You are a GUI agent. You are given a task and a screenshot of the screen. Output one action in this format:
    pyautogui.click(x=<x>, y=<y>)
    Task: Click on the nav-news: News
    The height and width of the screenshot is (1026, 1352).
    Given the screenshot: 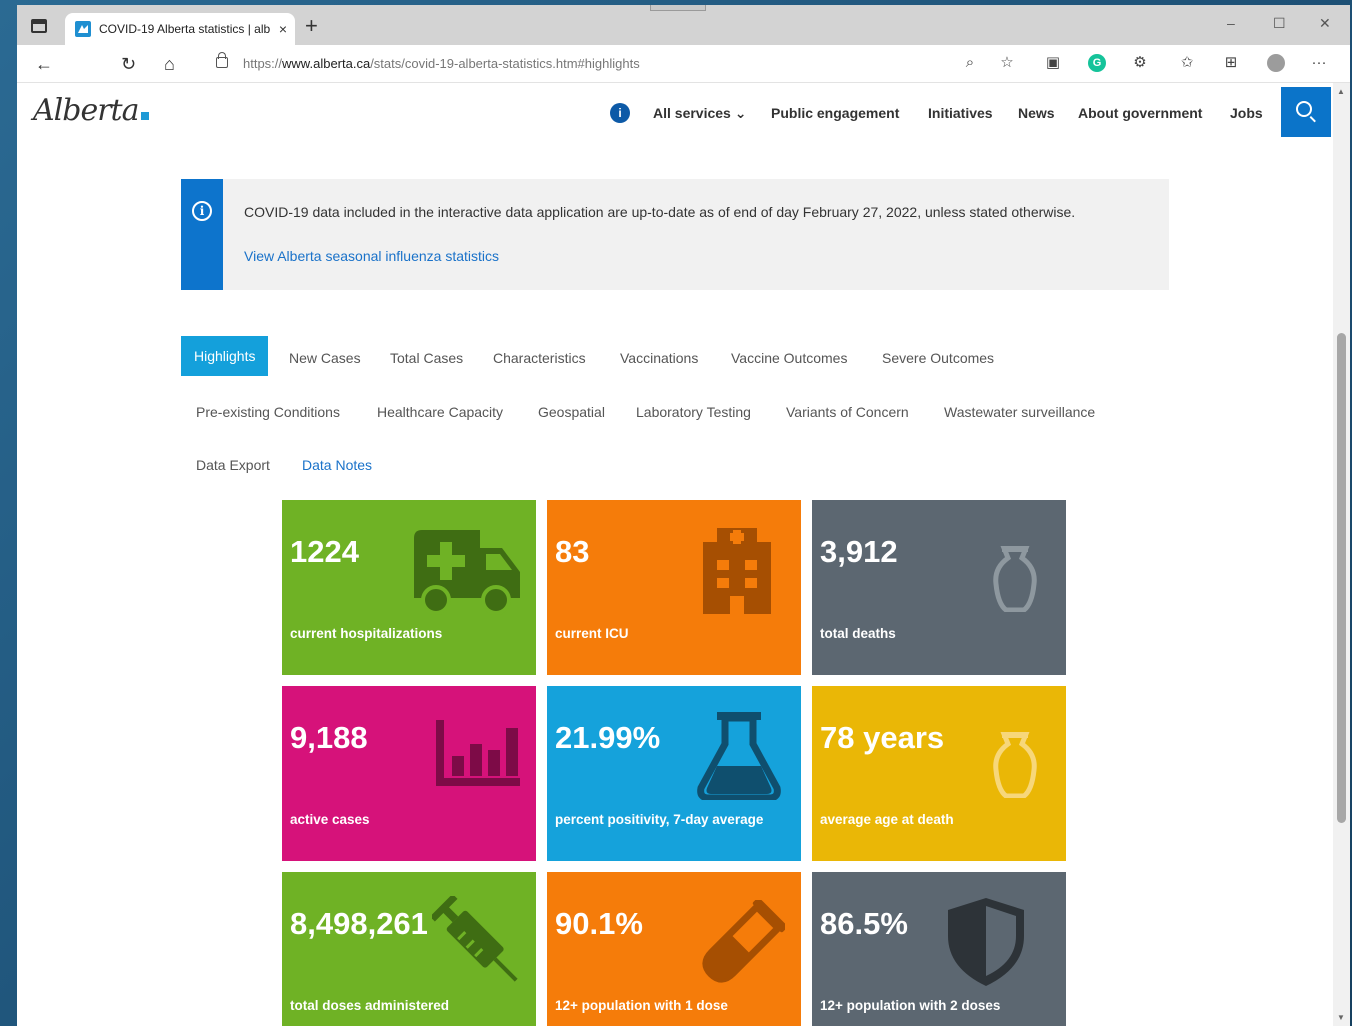 What is the action you would take?
    pyautogui.click(x=1036, y=113)
    